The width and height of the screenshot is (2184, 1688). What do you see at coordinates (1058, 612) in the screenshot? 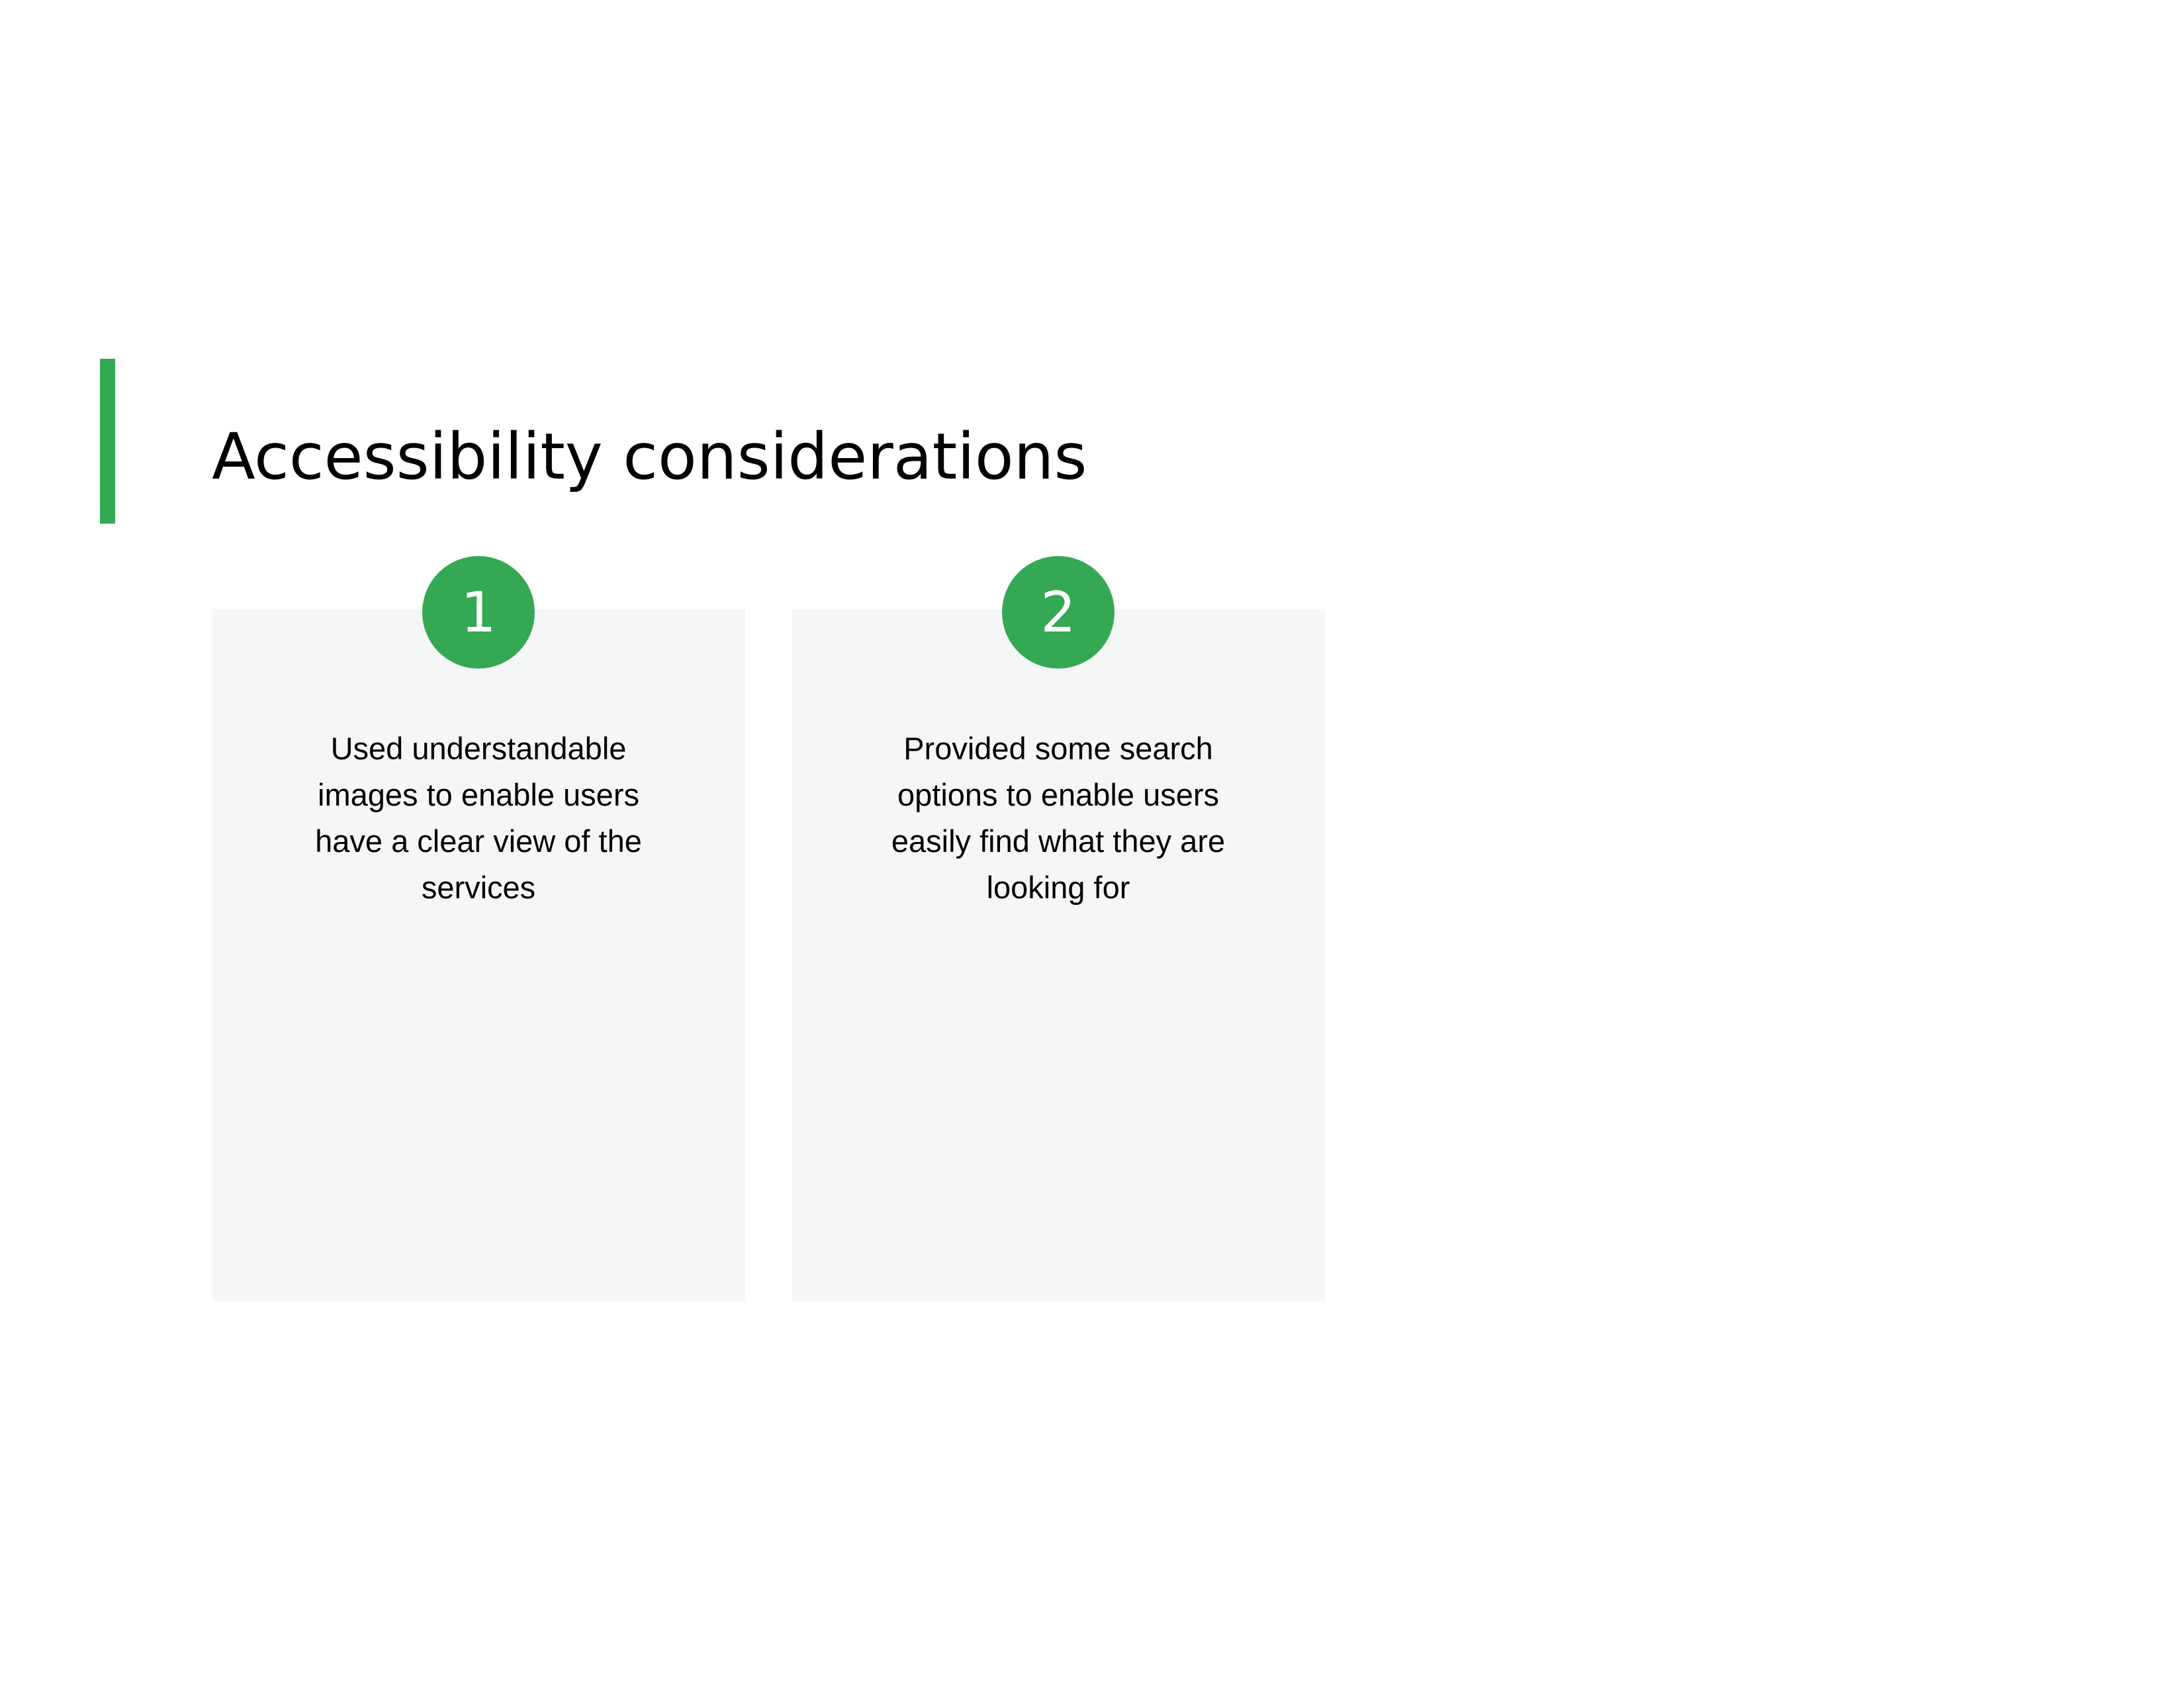
I see `number-badge-2: 2` at bounding box center [1058, 612].